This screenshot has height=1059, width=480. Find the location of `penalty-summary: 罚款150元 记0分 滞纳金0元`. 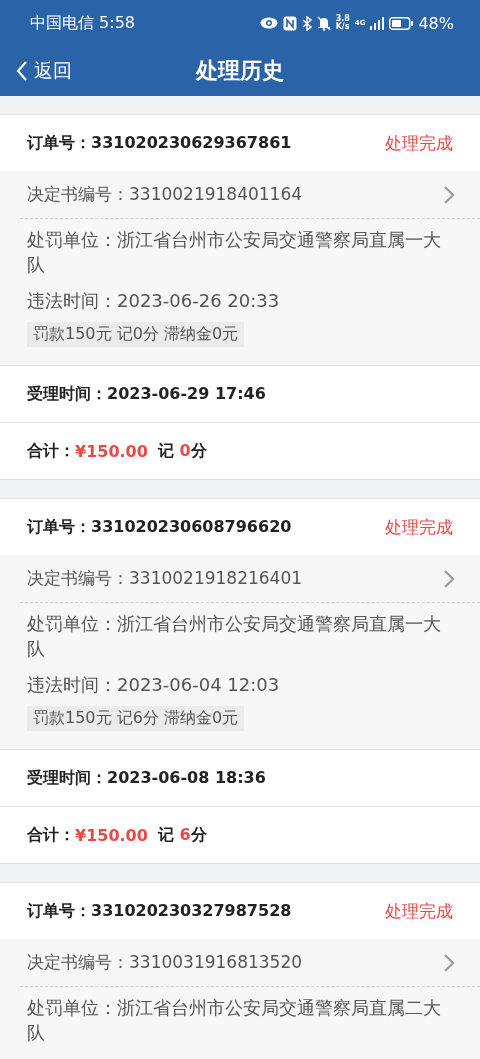

penalty-summary: 罚款150元 记0分 滞纳金0元 is located at coordinates (136, 334).